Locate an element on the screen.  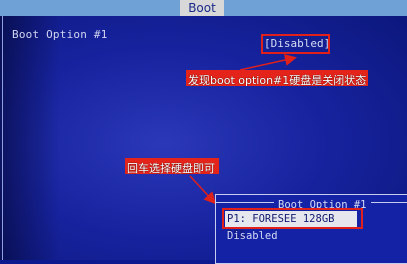
highlight-box-selection is located at coordinates (292, 218).